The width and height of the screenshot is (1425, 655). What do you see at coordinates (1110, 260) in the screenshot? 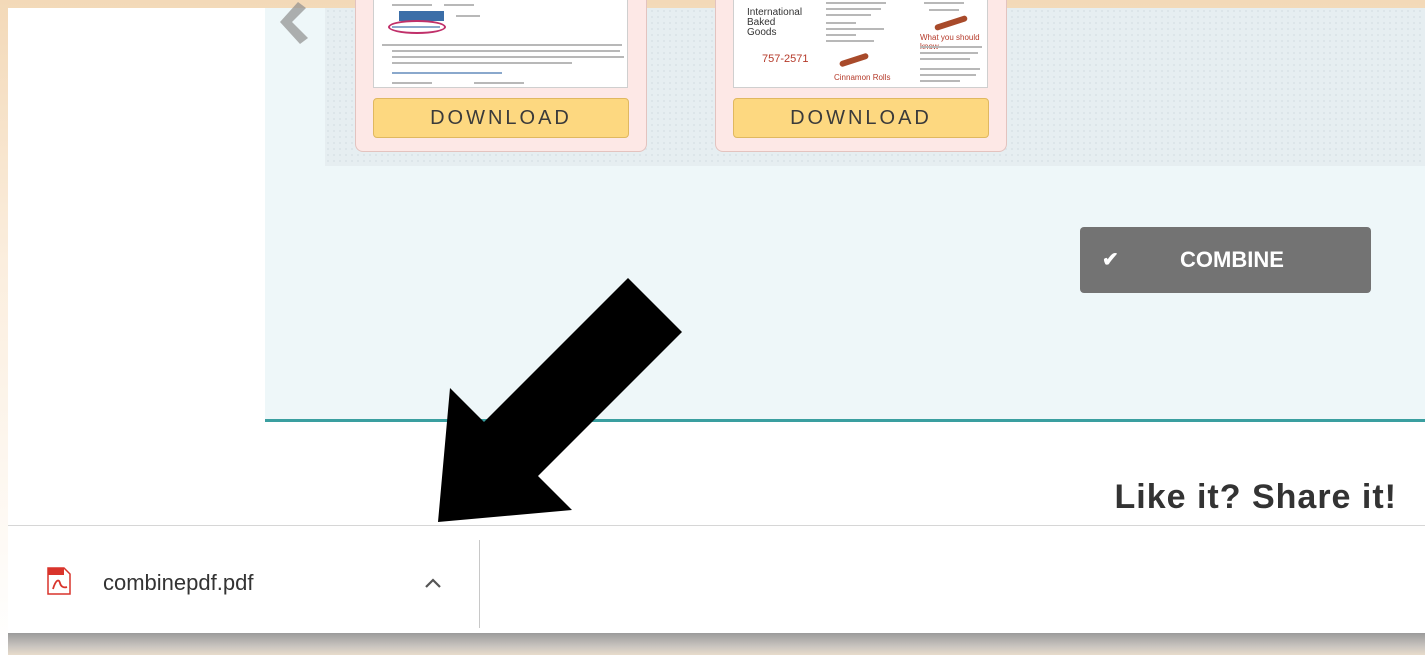
I see `check-icon: ✔` at bounding box center [1110, 260].